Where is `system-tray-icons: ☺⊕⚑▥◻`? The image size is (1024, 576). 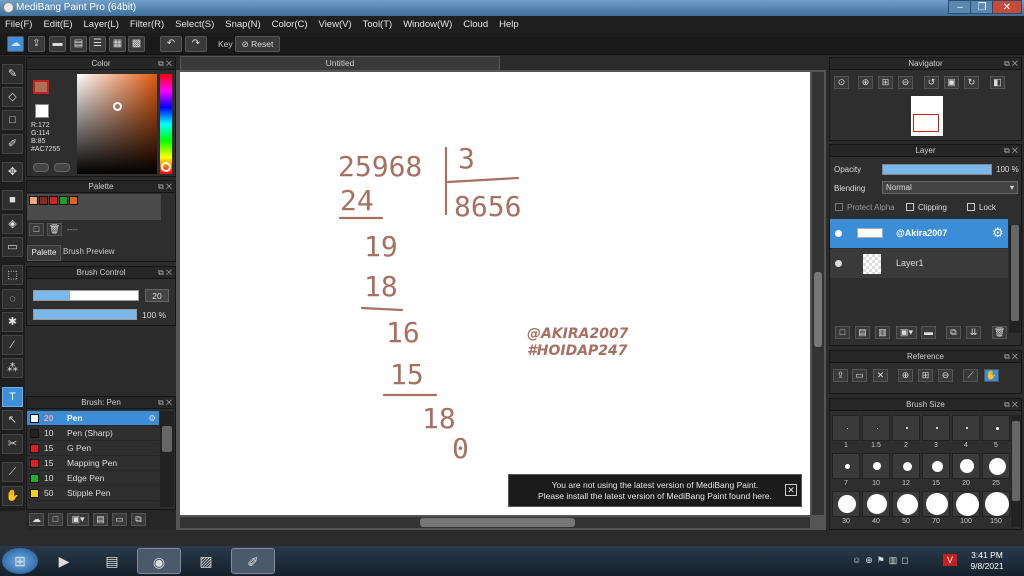
system-tray-icons: ☺⊕⚑▥◻ is located at coordinates (882, 560).